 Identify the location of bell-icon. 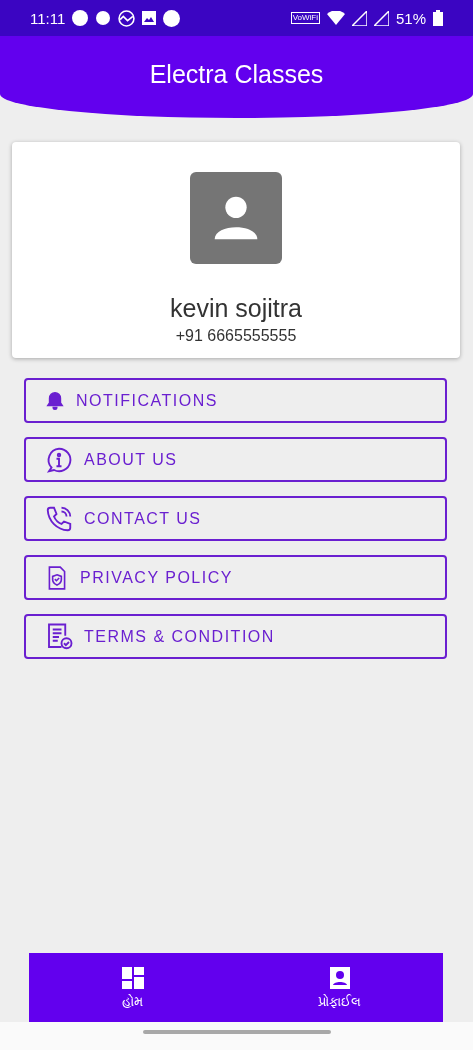
(55, 400).